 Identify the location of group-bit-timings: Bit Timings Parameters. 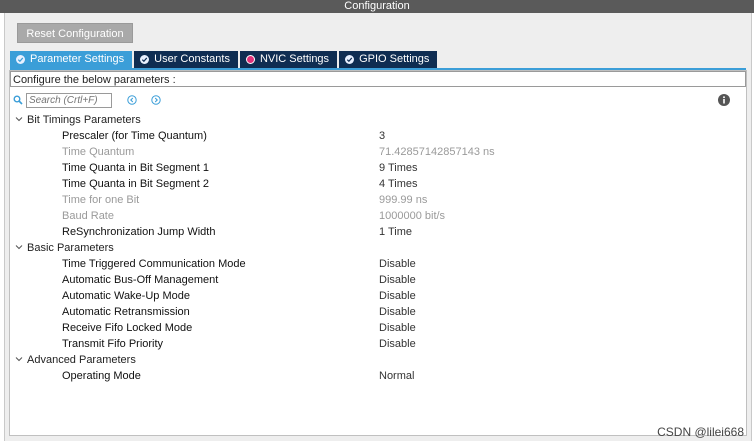
(379, 120).